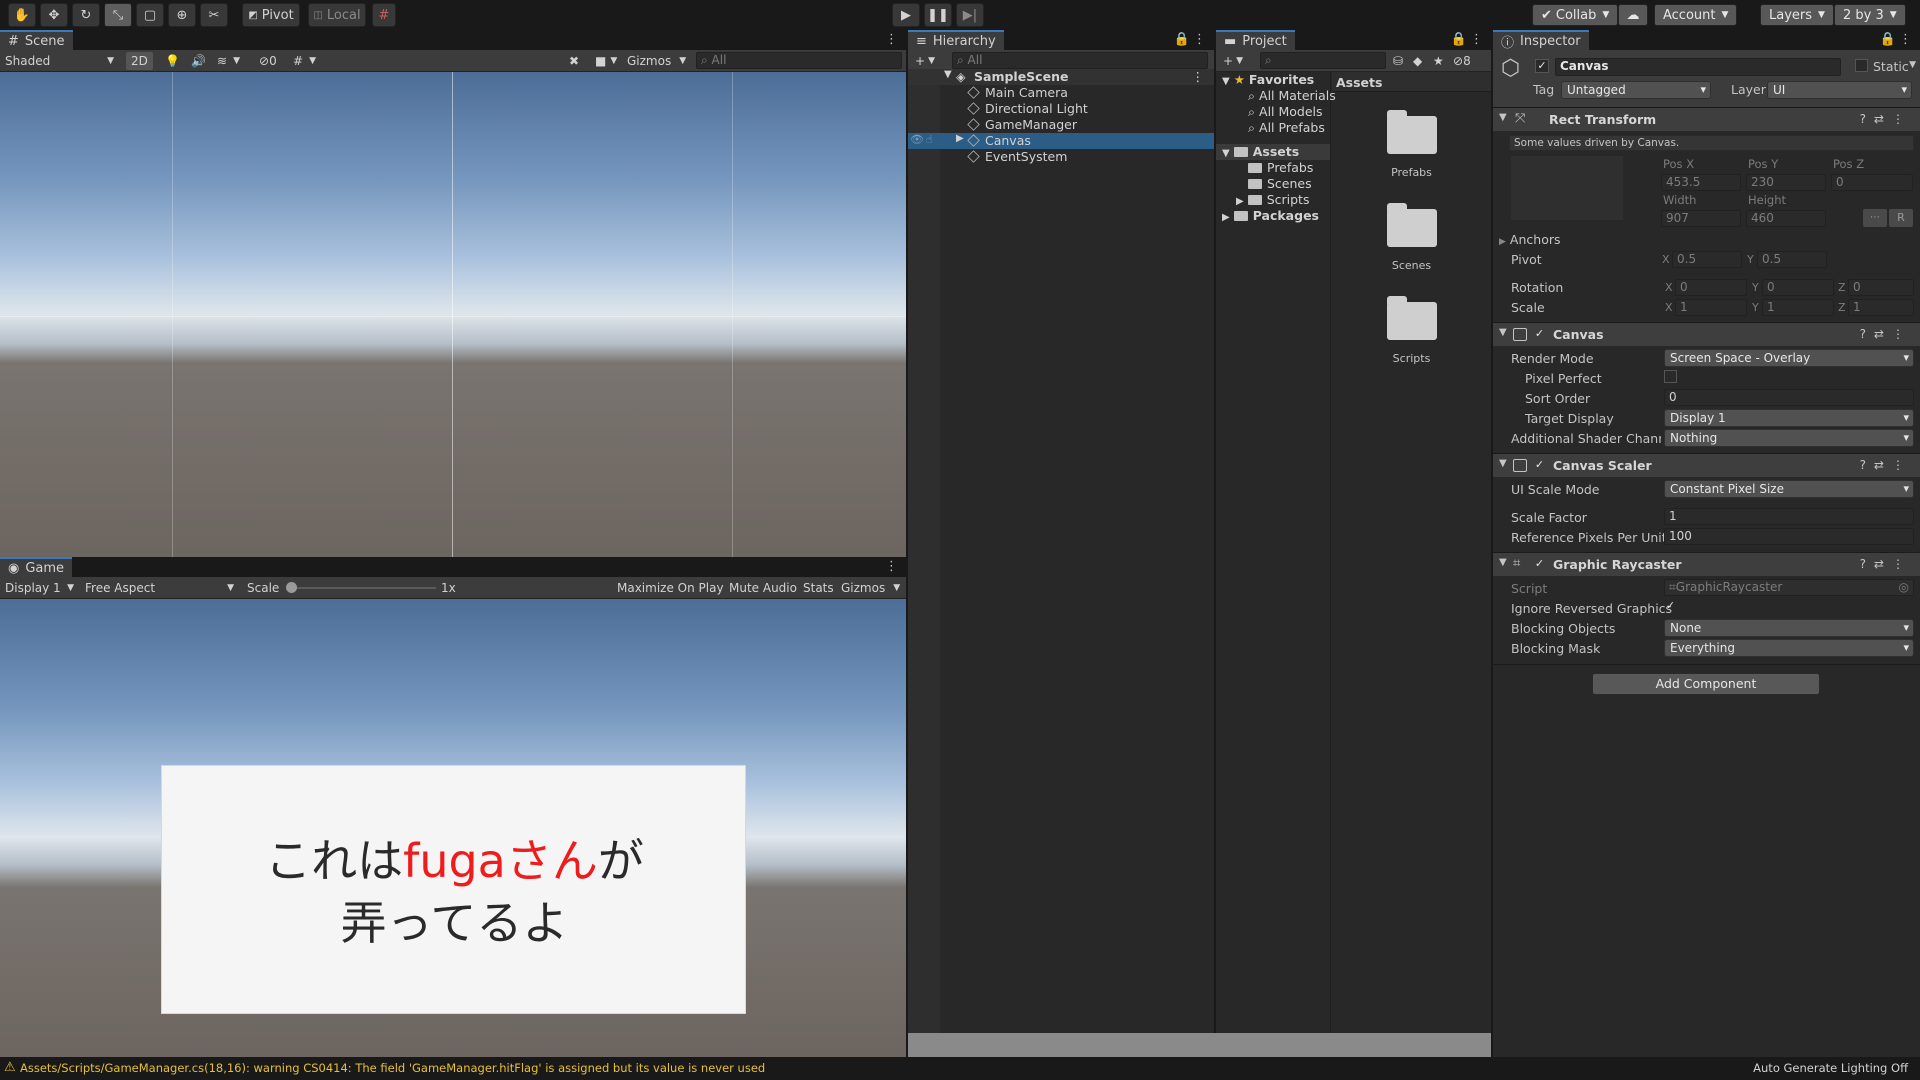 The image size is (1920, 1080). Describe the element at coordinates (1696, 15) in the screenshot. I see `account-dropdown: Account ▼` at that location.